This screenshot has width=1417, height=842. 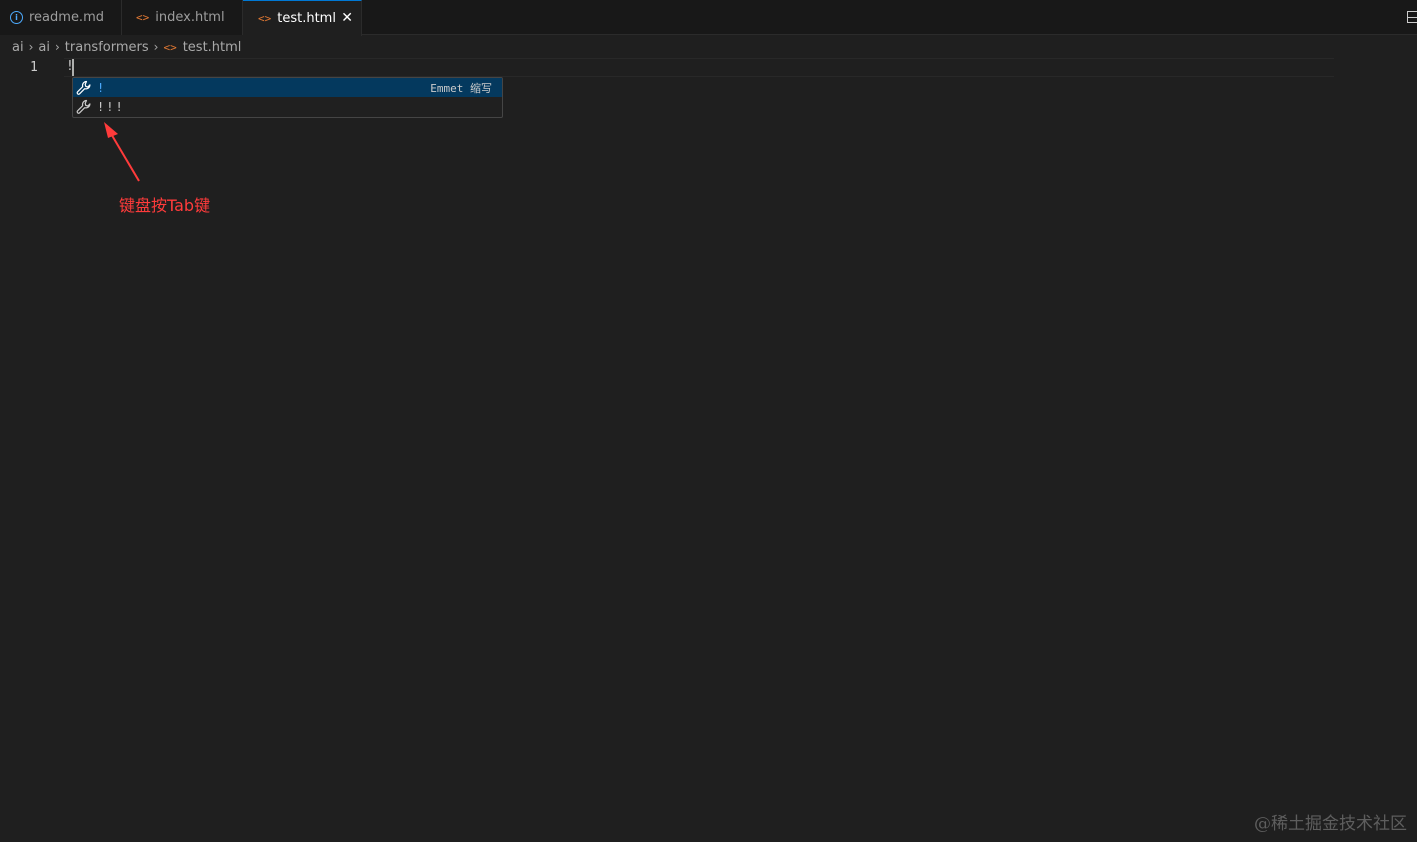 I want to click on text-cursor, so click(x=73, y=67).